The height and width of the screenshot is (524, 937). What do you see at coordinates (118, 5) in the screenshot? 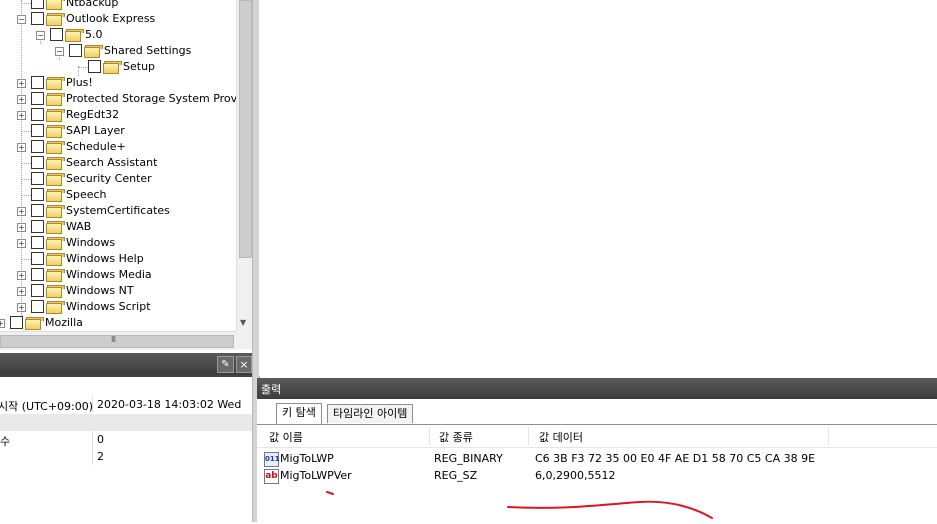
I see `tree-node: Ntbackup` at bounding box center [118, 5].